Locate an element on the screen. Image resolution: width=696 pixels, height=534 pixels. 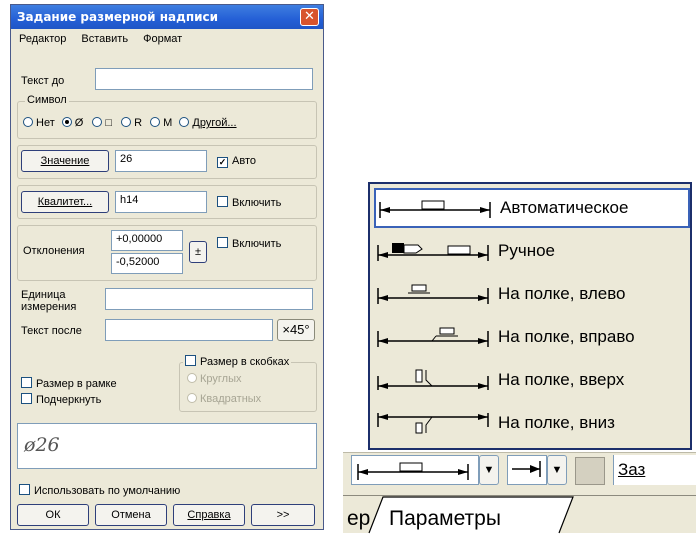
menu-format: Формат is located at coordinates (162, 39).